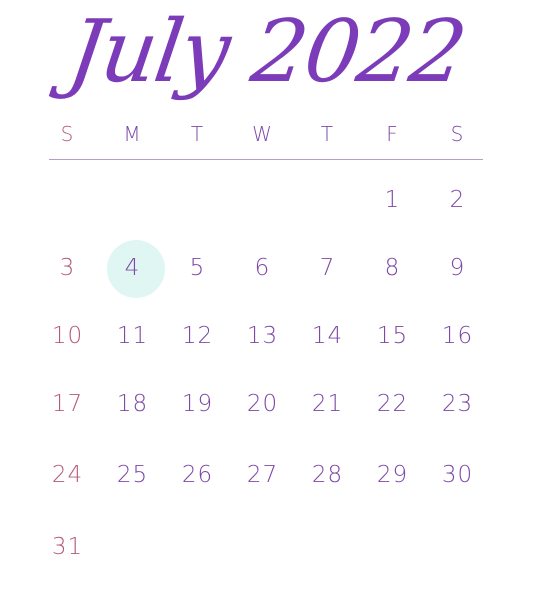 This screenshot has height=591, width=533. Describe the element at coordinates (457, 404) in the screenshot. I see `day-cell: 23` at that location.